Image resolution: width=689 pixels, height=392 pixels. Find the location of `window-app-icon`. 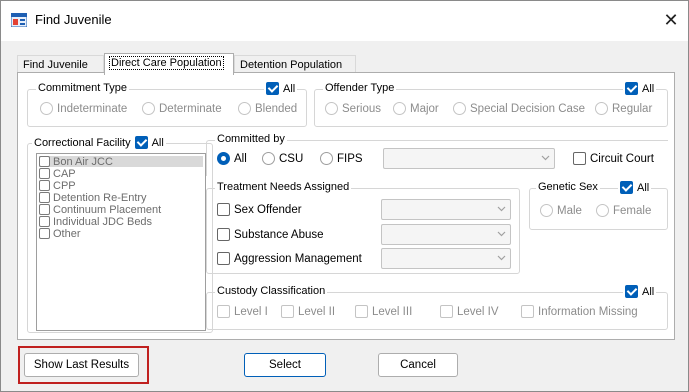

window-app-icon is located at coordinates (19, 20).